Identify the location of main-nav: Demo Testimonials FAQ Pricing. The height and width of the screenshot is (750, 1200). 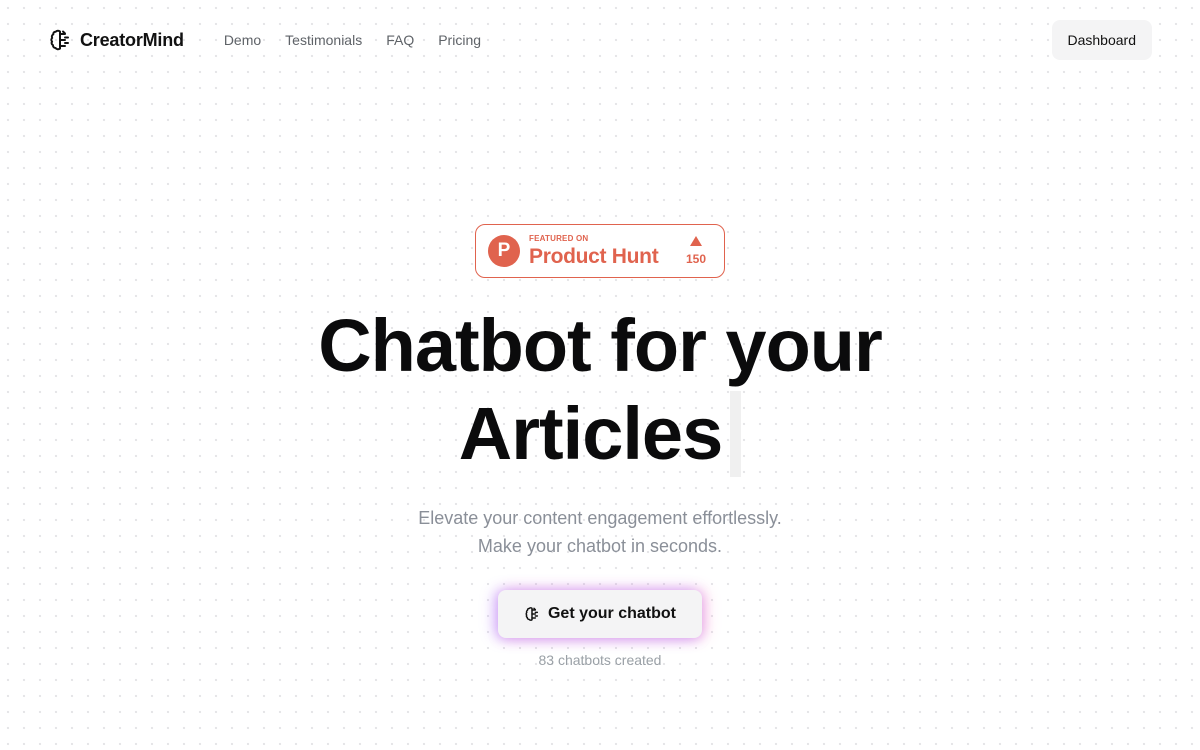
(352, 40).